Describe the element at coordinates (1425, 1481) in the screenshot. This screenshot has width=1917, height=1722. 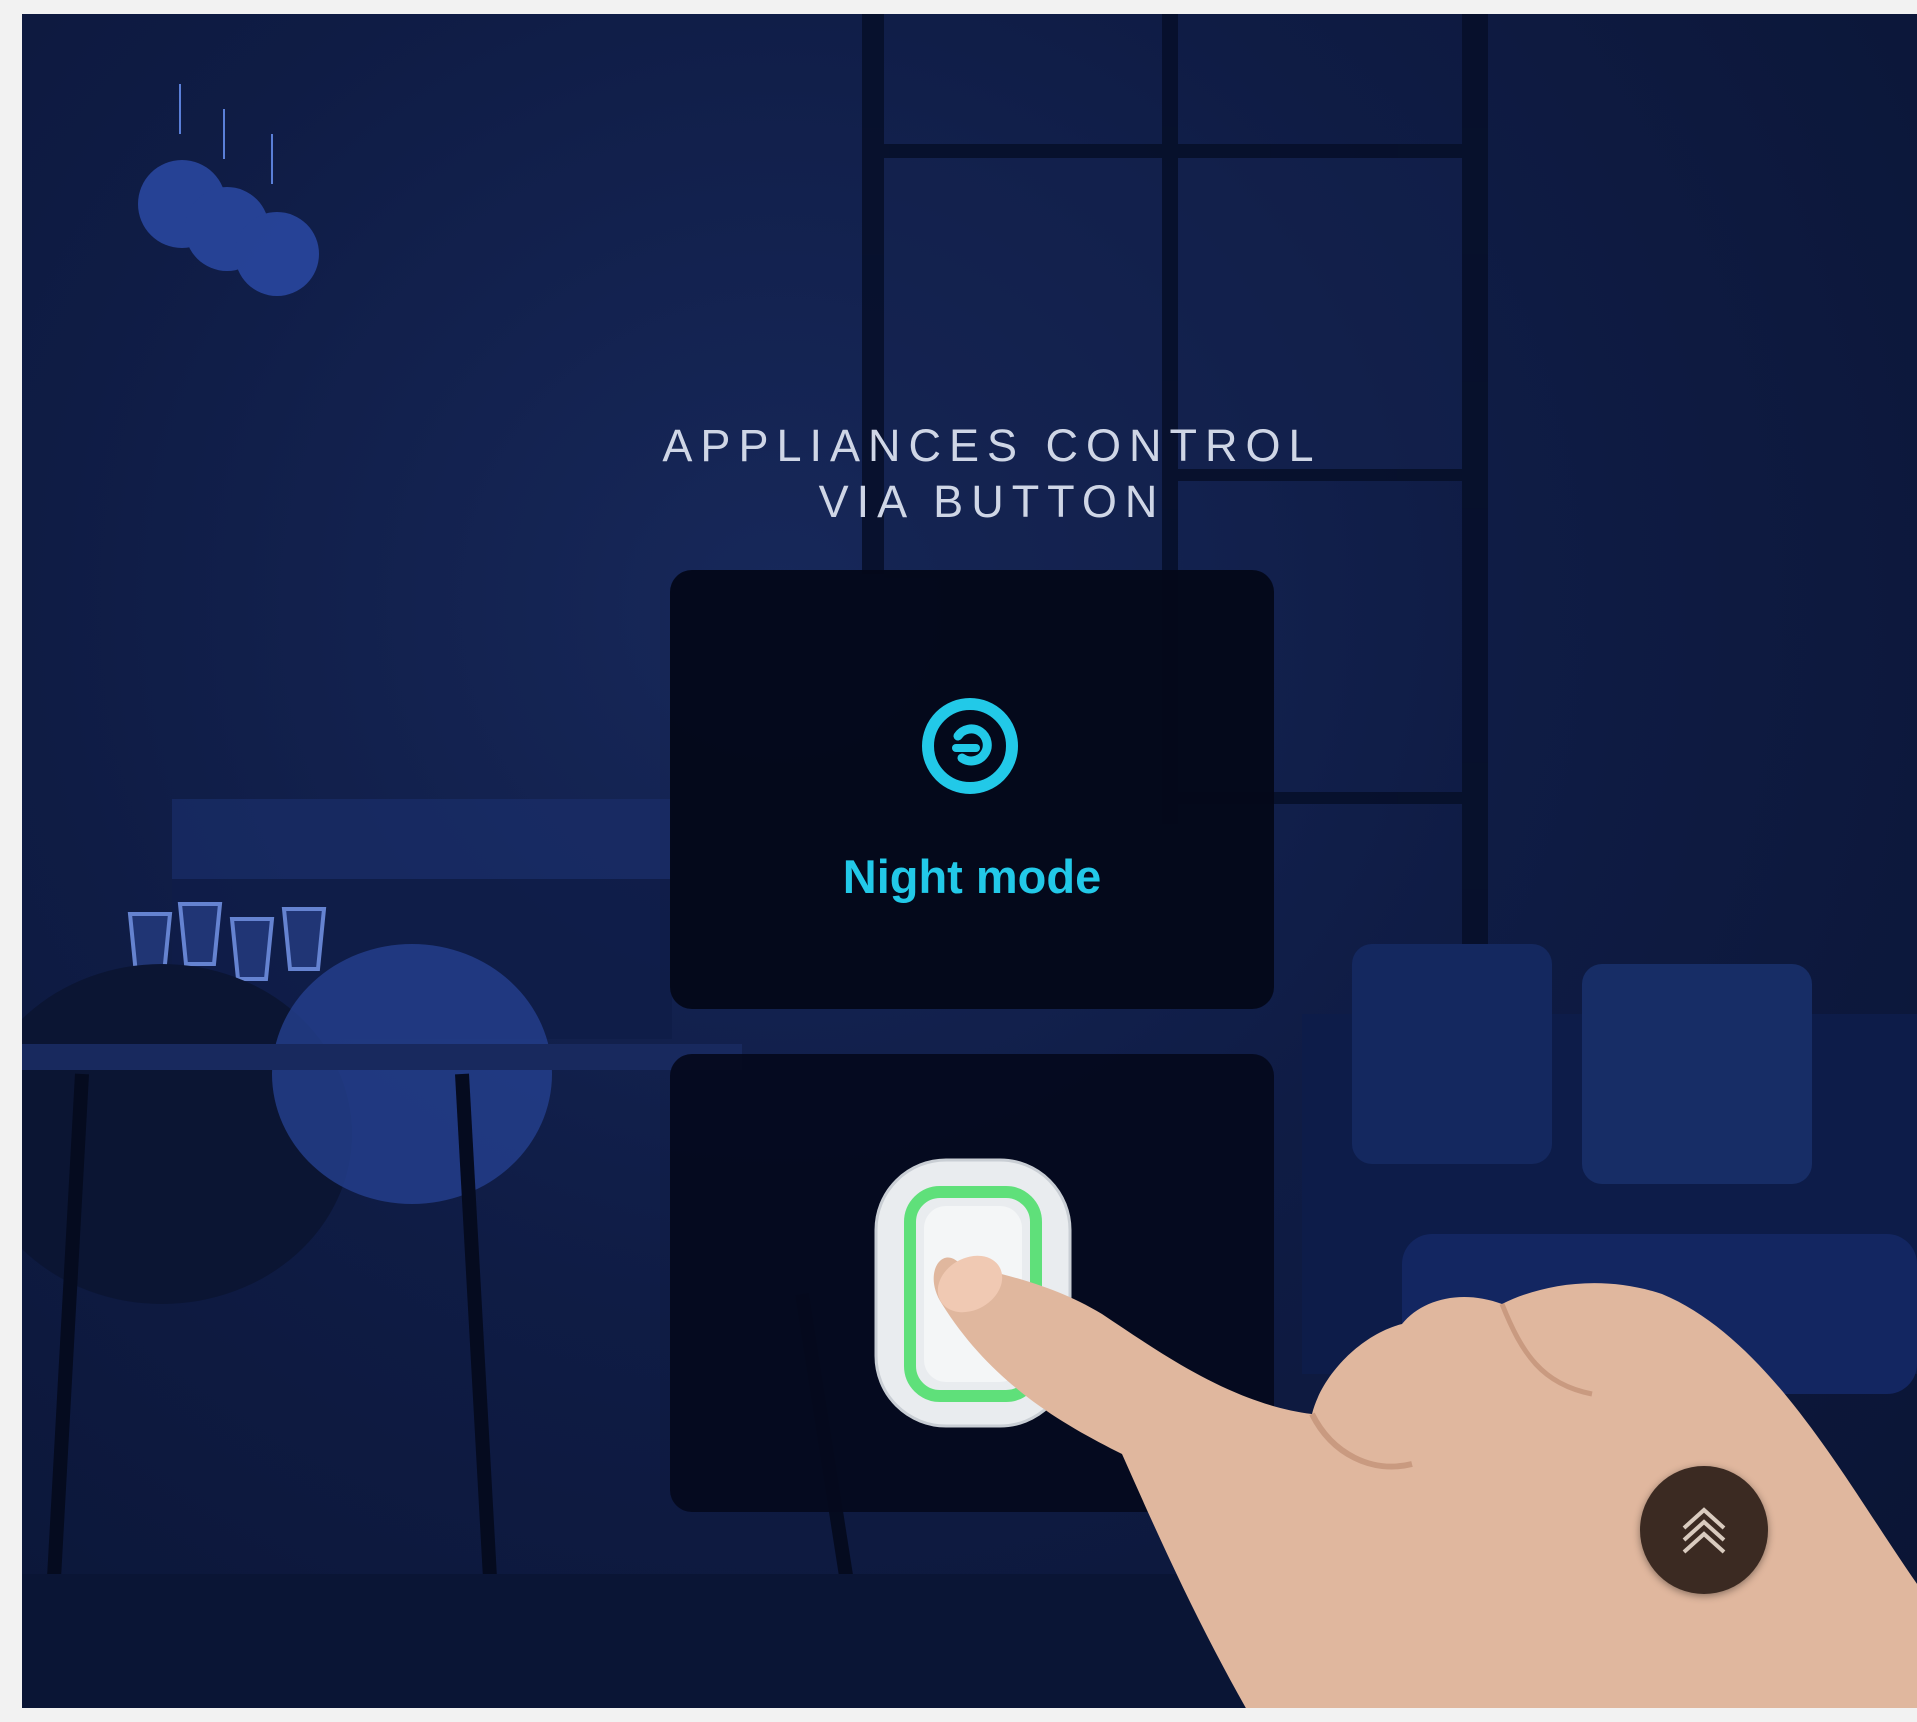
I see `finger-pressing-image` at that location.